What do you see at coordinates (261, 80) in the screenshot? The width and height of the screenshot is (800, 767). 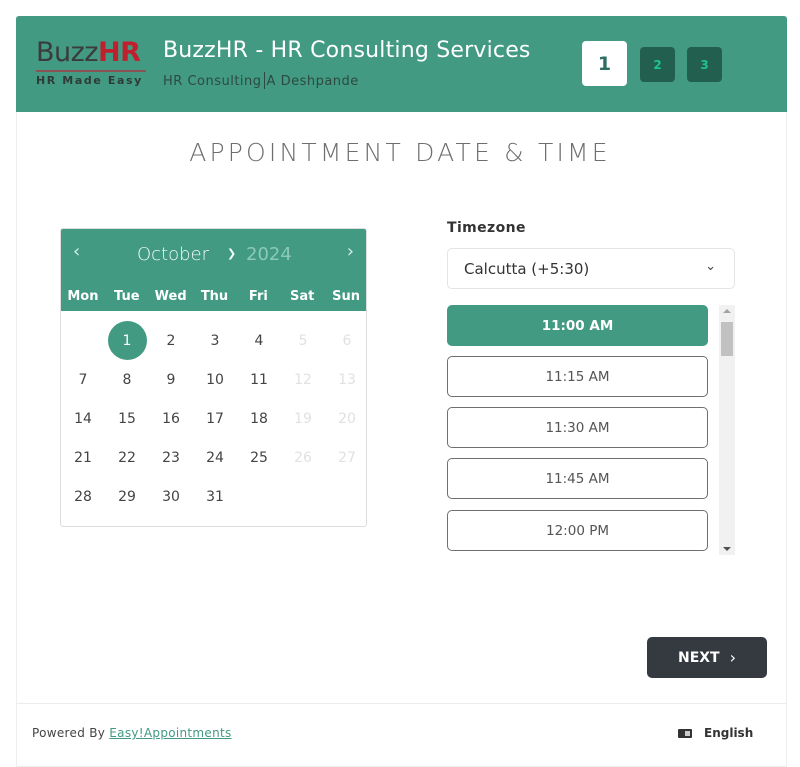 I see `company-subtitle: HR Consulting A Deshpande` at bounding box center [261, 80].